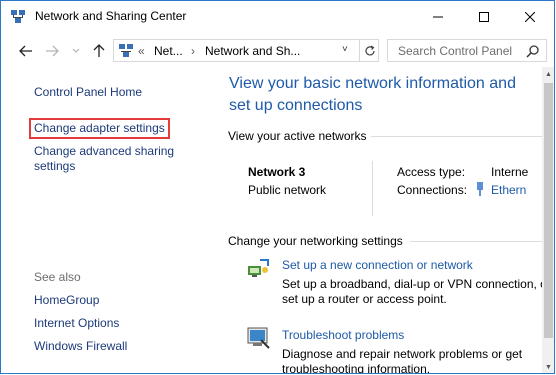 Image resolution: width=556 pixels, height=375 pixels. What do you see at coordinates (54, 166) in the screenshot?
I see `change-advanced-sharing-link-line2: settings` at bounding box center [54, 166].